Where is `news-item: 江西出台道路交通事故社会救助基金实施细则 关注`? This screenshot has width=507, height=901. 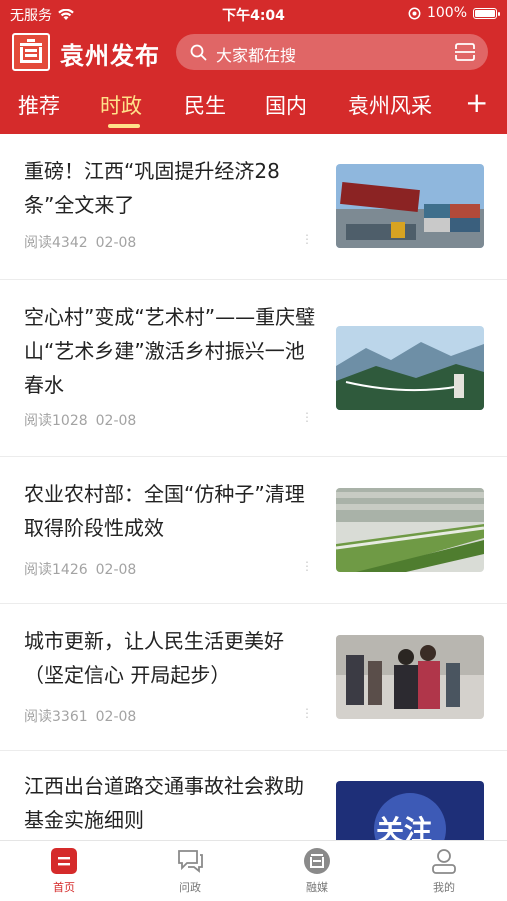 news-item: 江西出台道路交通事故社会救助基金实施细则 关注 is located at coordinates (253, 795).